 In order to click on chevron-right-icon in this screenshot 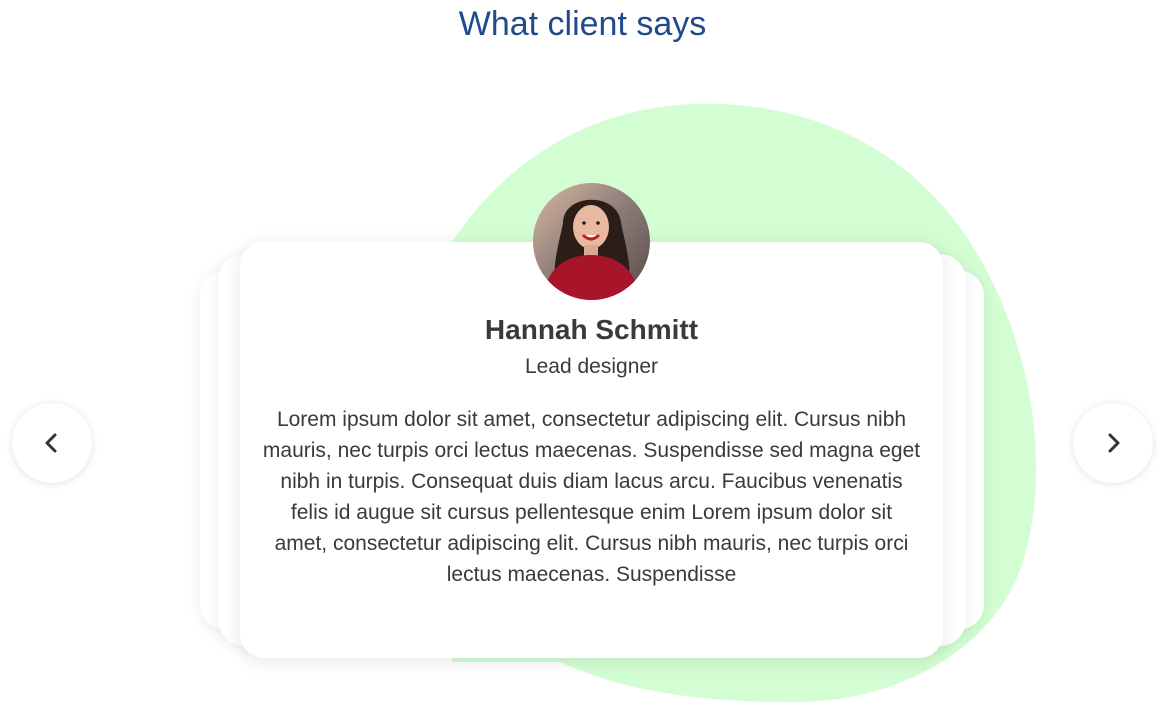, I will do `click(1114, 443)`.